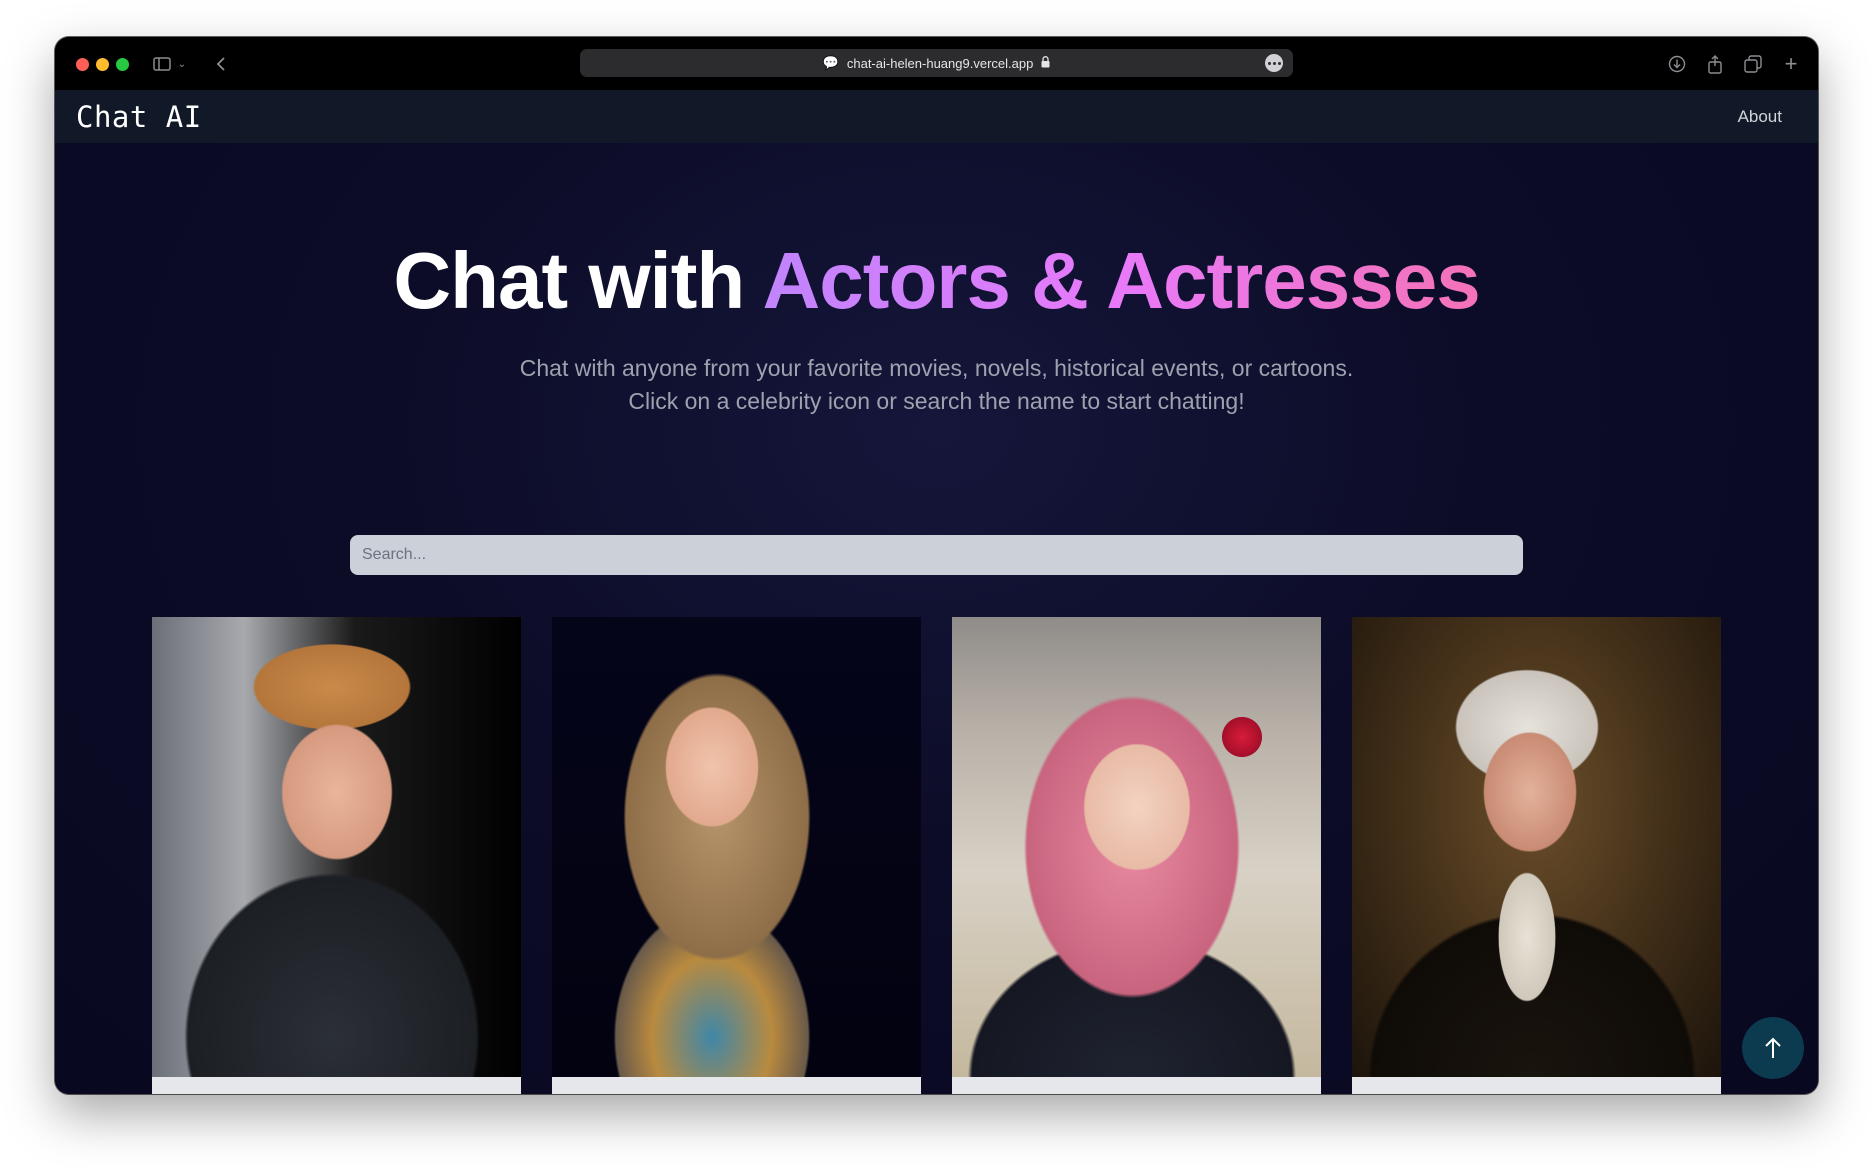 Image resolution: width=1873 pixels, height=1167 pixels. I want to click on hero-title: Chat with Actors & Actresses, so click(936, 281).